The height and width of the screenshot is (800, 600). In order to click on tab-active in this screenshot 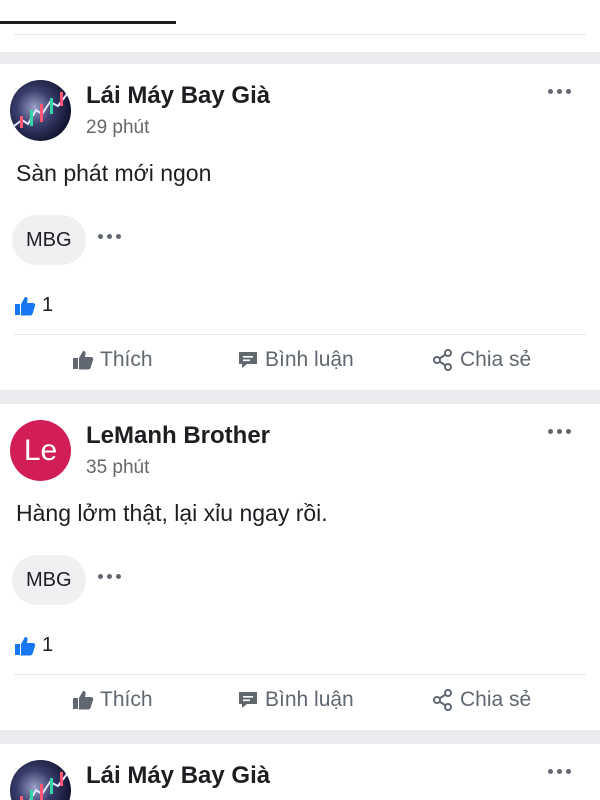, I will do `click(88, 12)`.